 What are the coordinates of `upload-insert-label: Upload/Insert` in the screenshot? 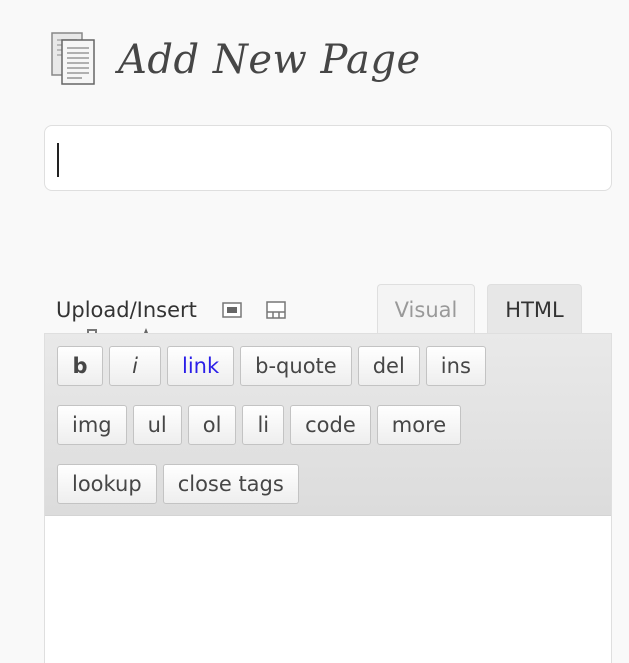 It's located at (126, 310).